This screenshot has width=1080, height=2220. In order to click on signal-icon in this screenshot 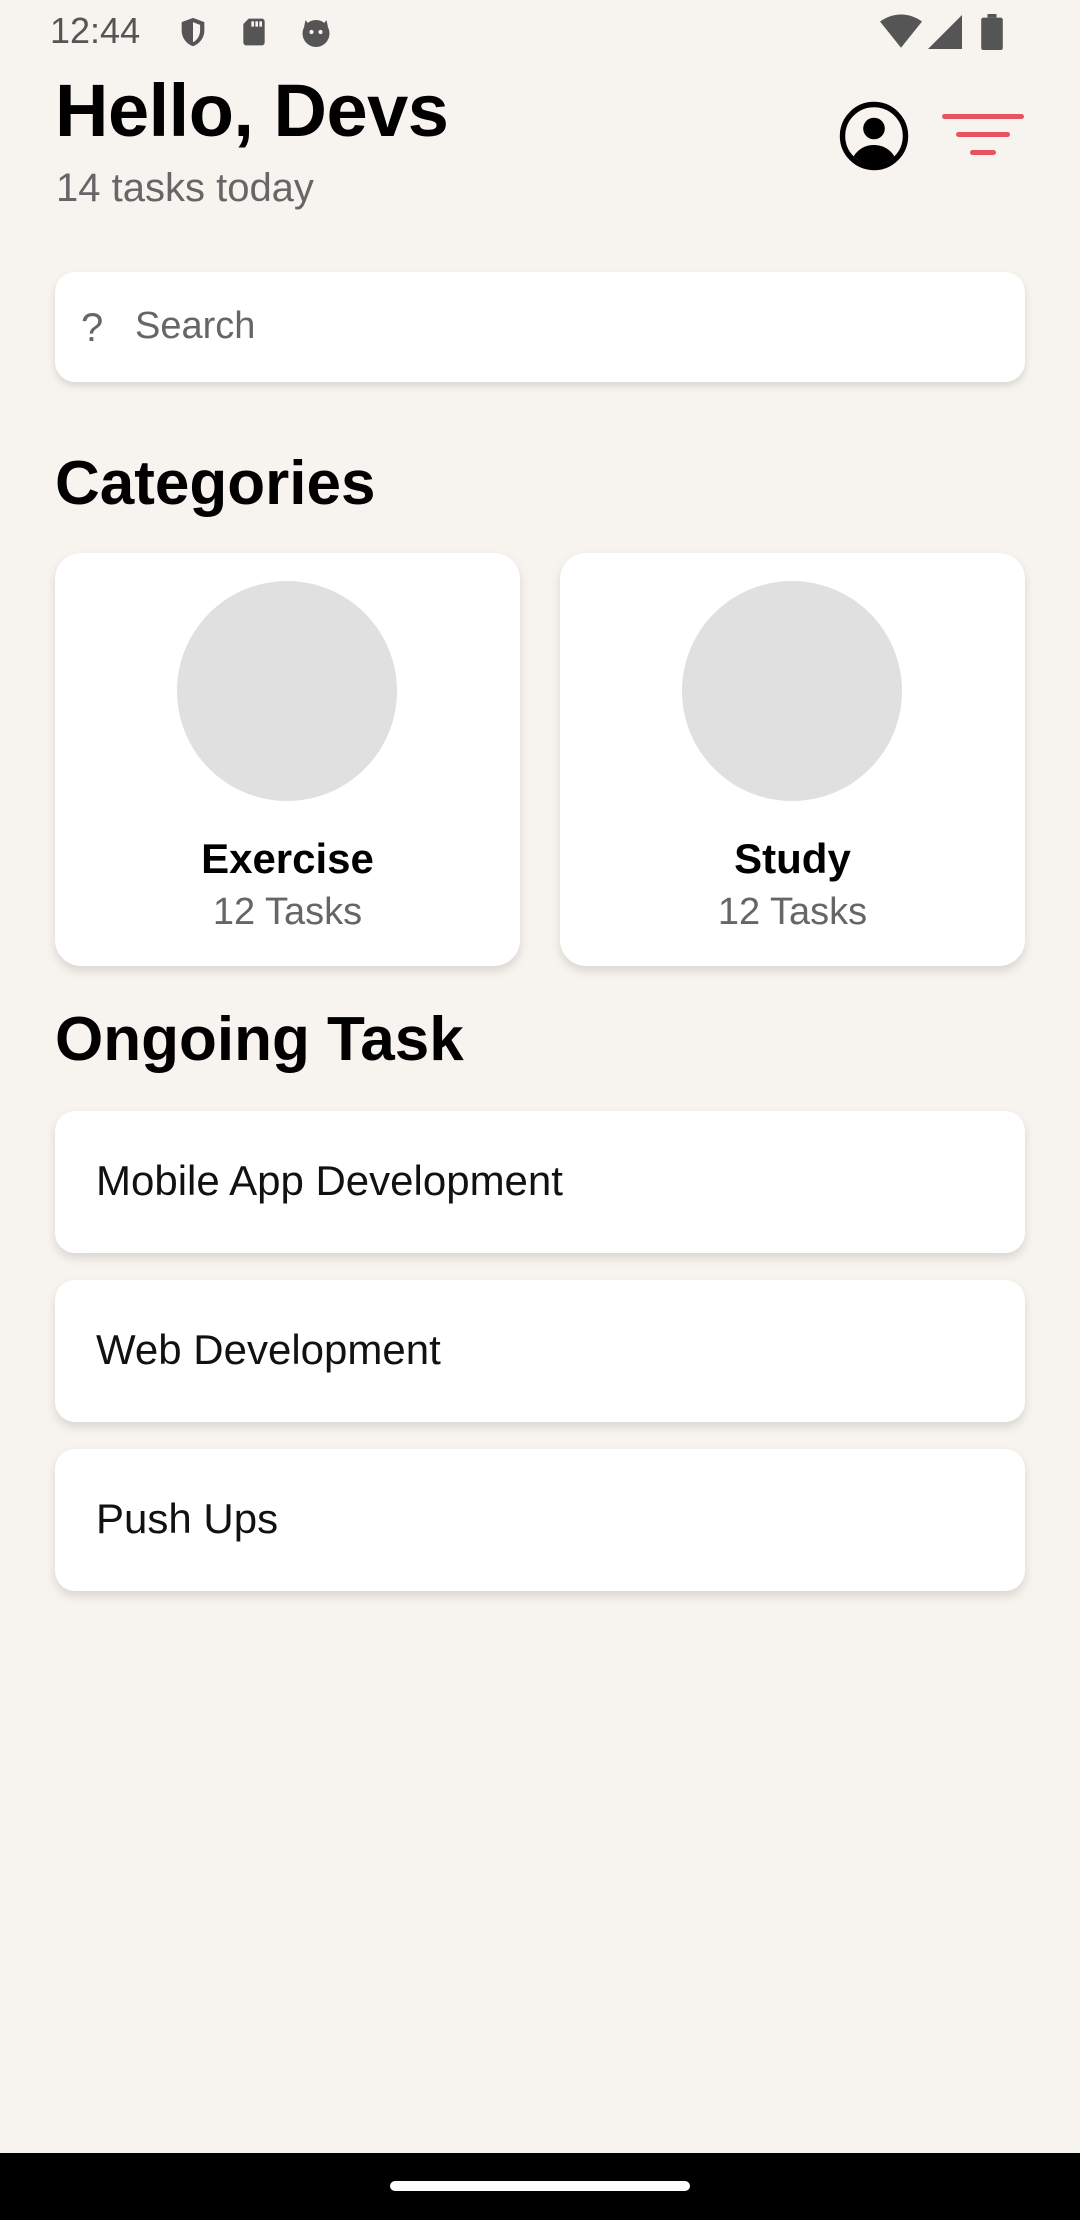, I will do `click(945, 34)`.